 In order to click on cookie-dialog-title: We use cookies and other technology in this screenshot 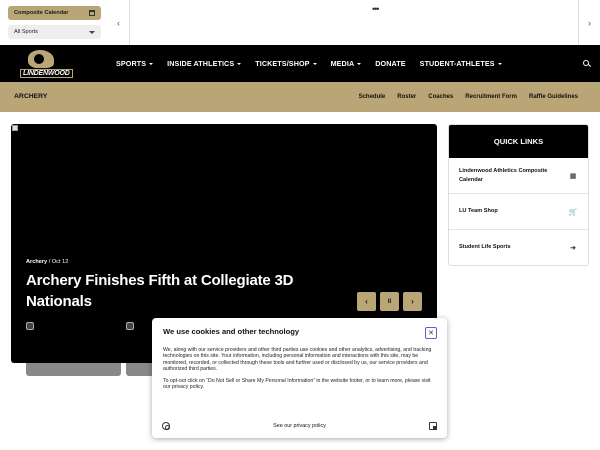, I will do `click(231, 331)`.